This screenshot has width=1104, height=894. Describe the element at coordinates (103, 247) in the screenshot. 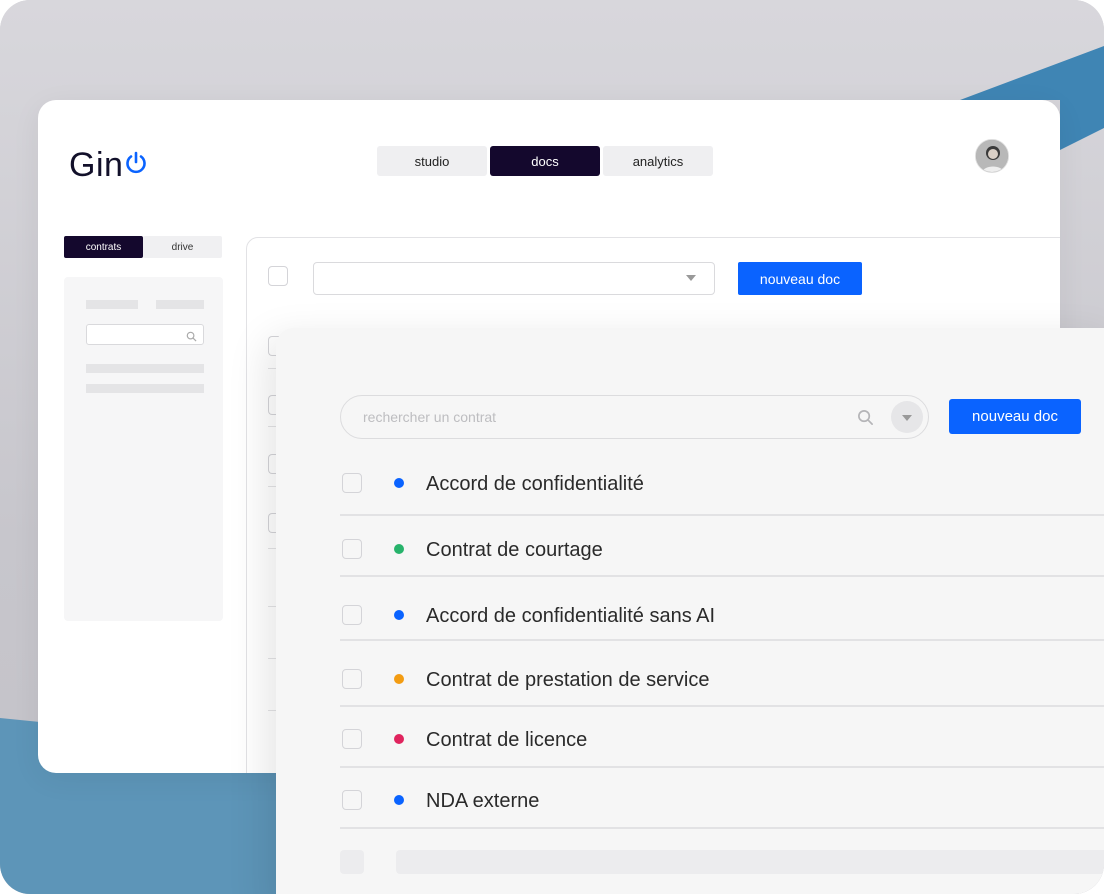

I see `tab-contrats: contrats` at that location.